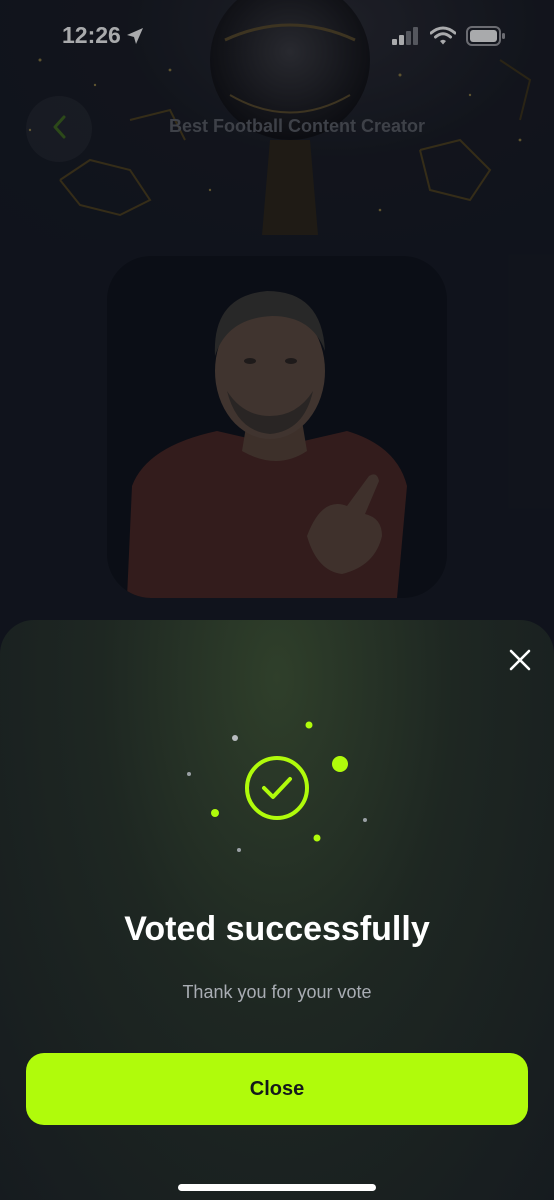 The height and width of the screenshot is (1200, 554). Describe the element at coordinates (443, 38) in the screenshot. I see `wifi-icon` at that location.